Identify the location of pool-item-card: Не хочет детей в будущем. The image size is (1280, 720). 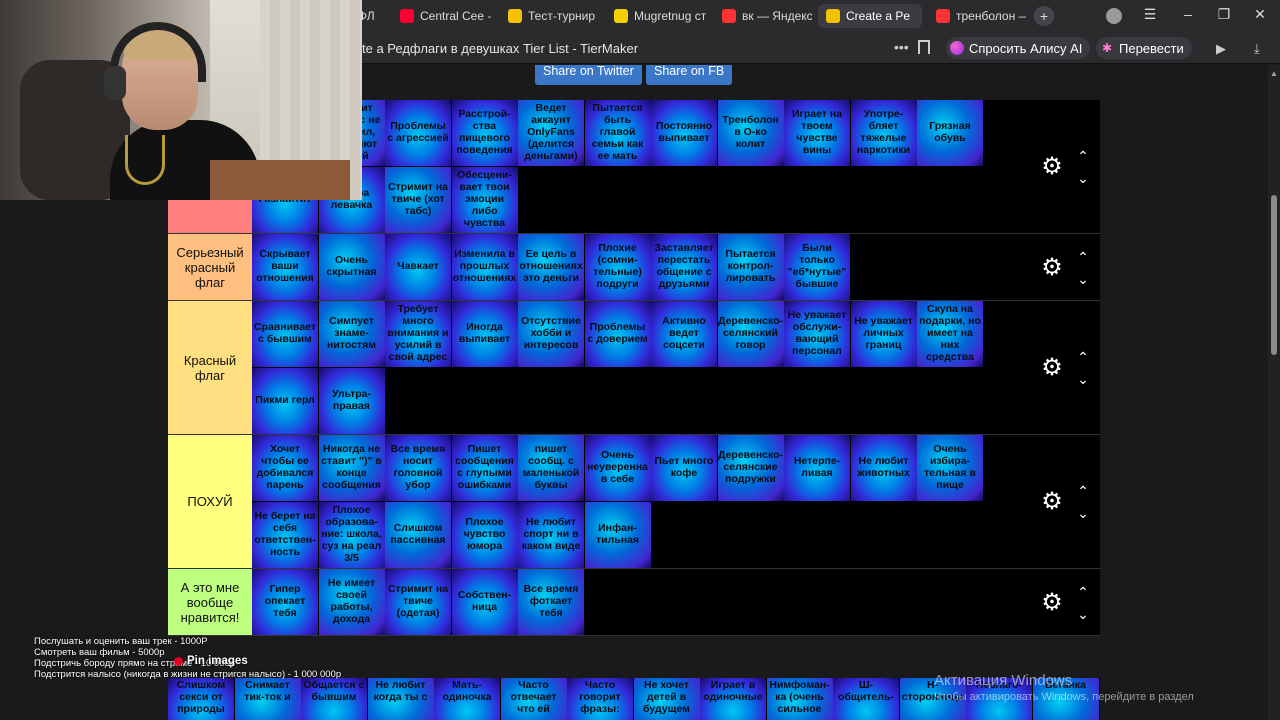
(666, 699).